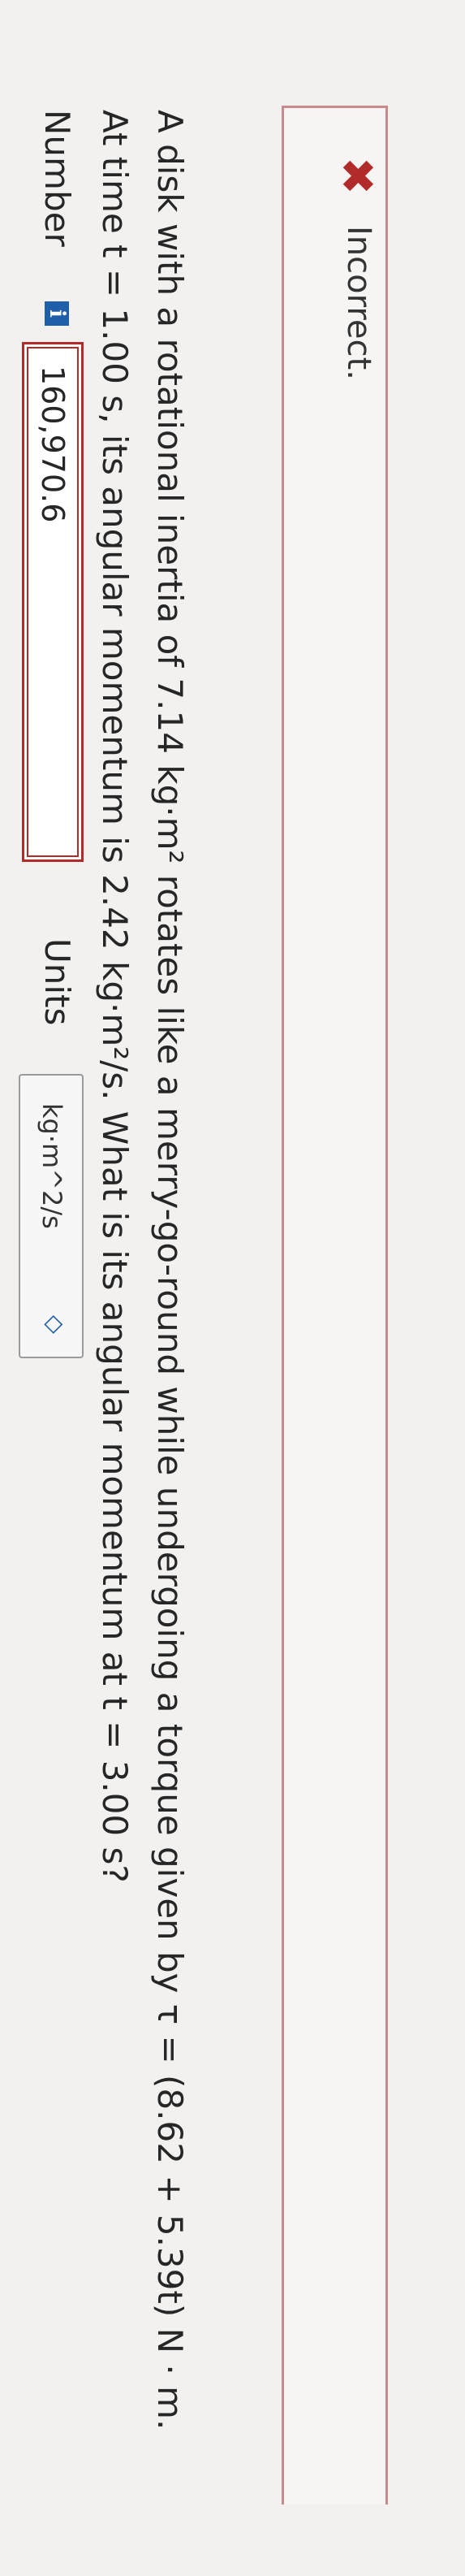 Image resolution: width=465 pixels, height=2576 pixels. What do you see at coordinates (356, 176) in the screenshot?
I see `close-icon: ✖` at bounding box center [356, 176].